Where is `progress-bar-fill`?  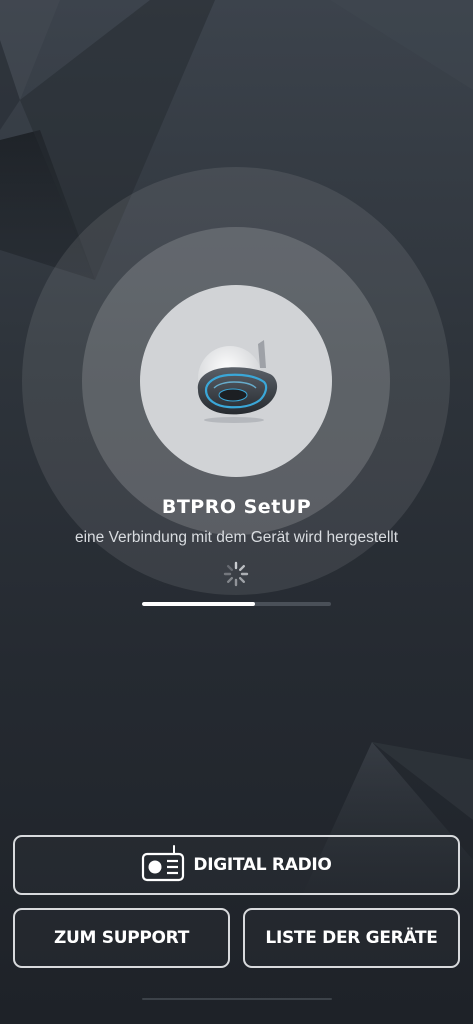
progress-bar-fill is located at coordinates (199, 604).